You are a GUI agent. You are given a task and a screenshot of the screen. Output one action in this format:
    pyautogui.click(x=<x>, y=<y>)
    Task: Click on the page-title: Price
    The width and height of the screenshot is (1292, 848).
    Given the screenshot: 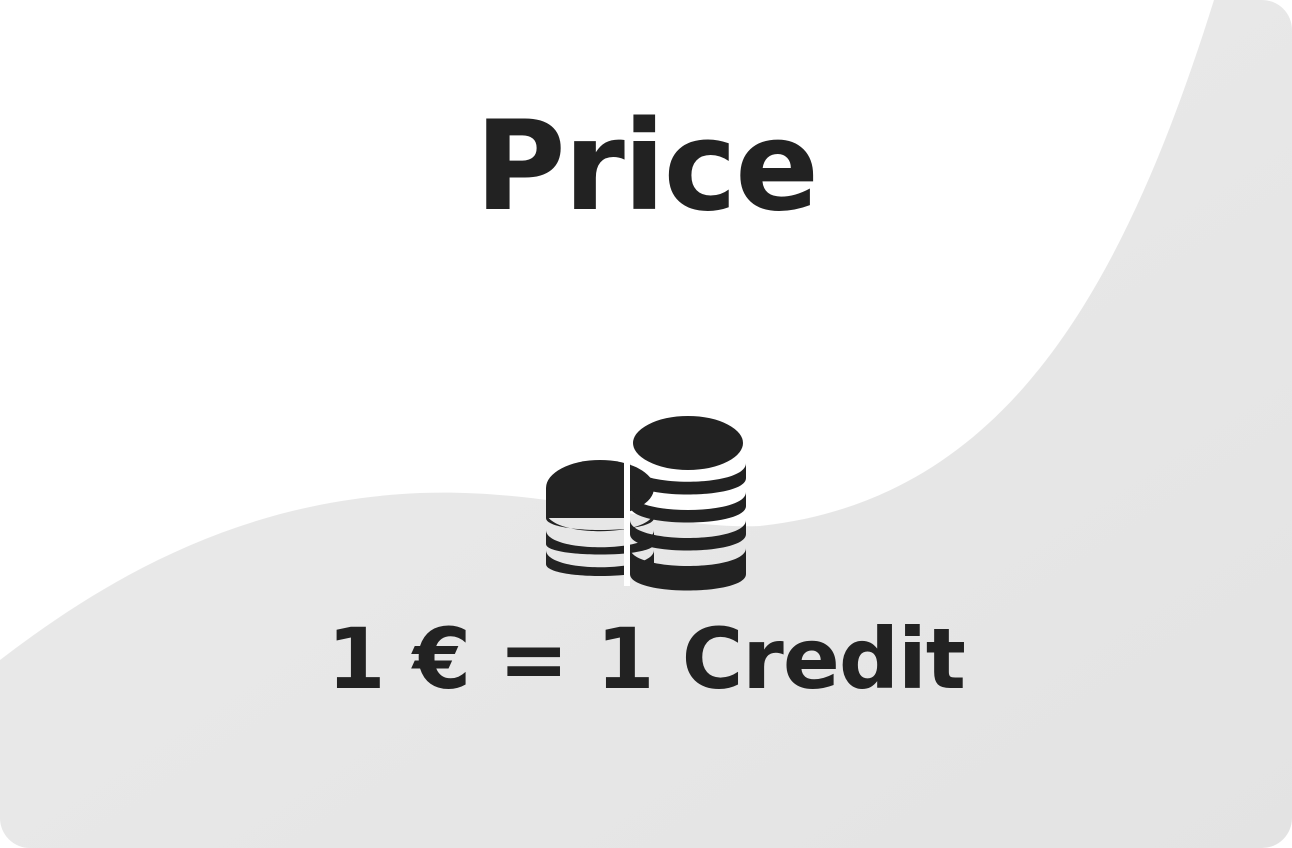 What is the action you would take?
    pyautogui.click(x=646, y=167)
    